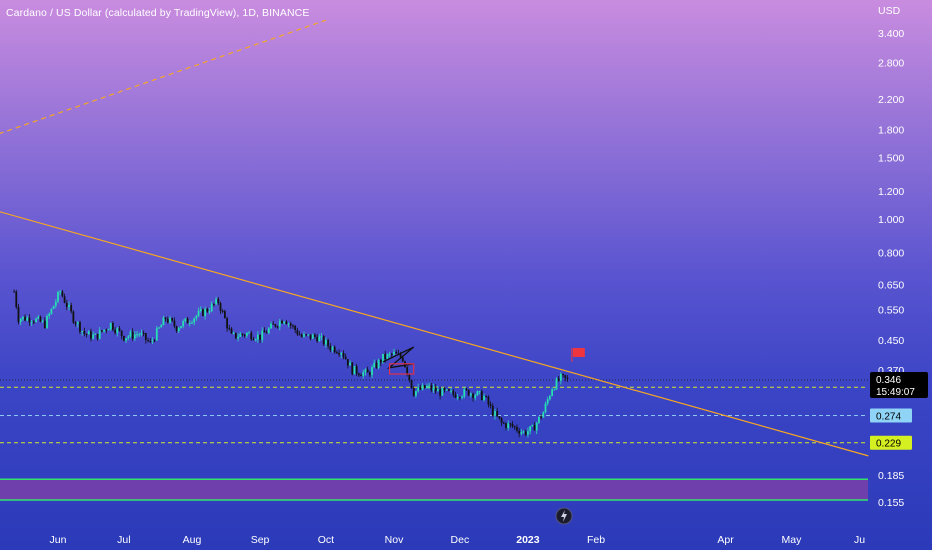  I want to click on price-tick-label: 0.800, so click(891, 254).